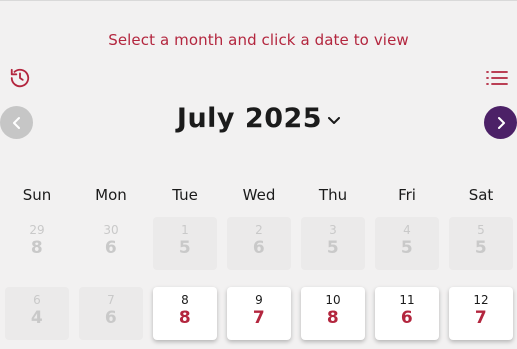 The image size is (517, 349). I want to click on day-cell-1: 1 5, so click(185, 243).